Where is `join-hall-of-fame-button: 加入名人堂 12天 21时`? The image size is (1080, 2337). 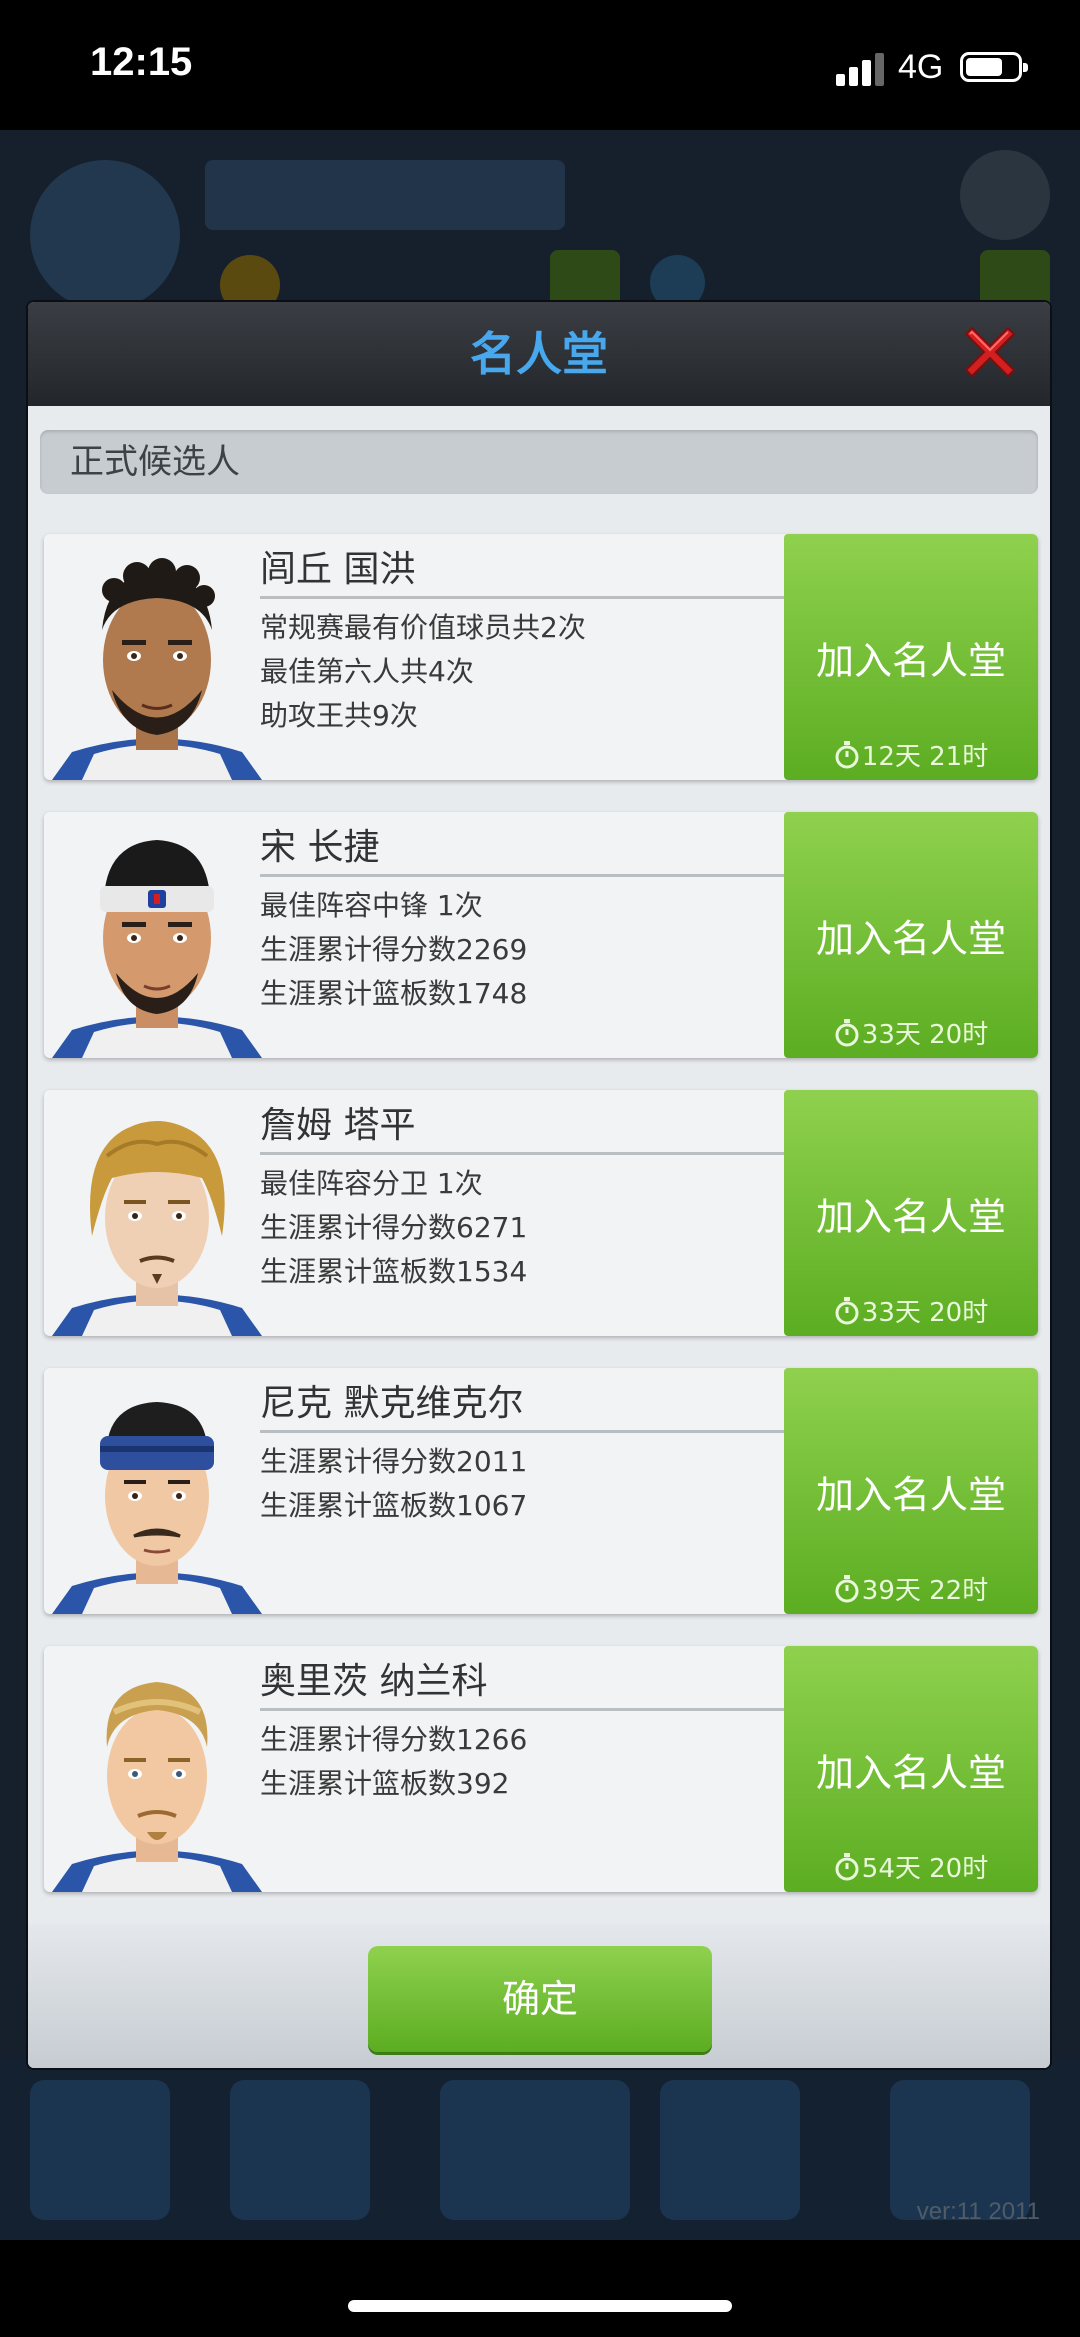
join-hall-of-fame-button: 加入名人堂 12天 21时 is located at coordinates (911, 657).